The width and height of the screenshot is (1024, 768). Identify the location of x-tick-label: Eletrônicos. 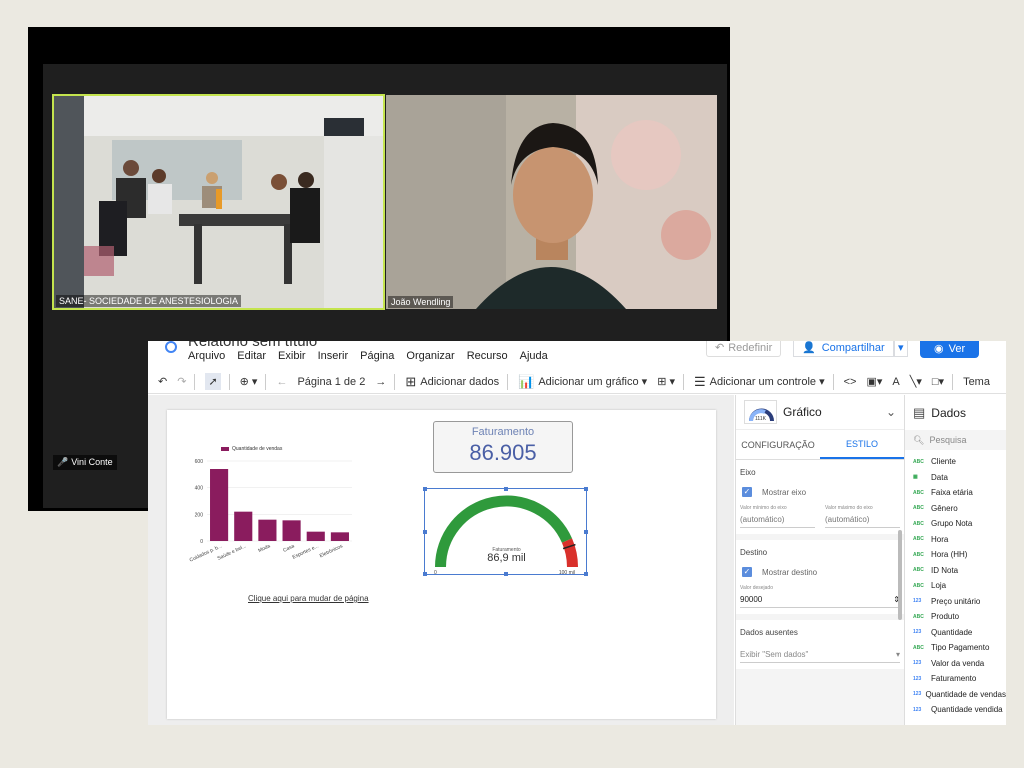
(331, 551).